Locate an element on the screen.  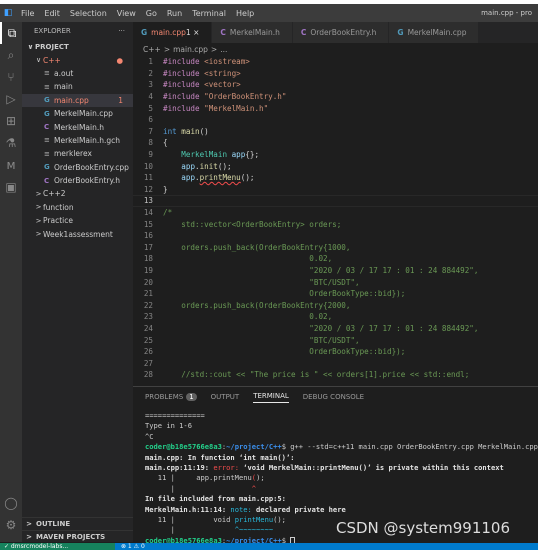
tab-orderbookentry-h: C OrderBookEntry.h is located at coordinates (341, 32).